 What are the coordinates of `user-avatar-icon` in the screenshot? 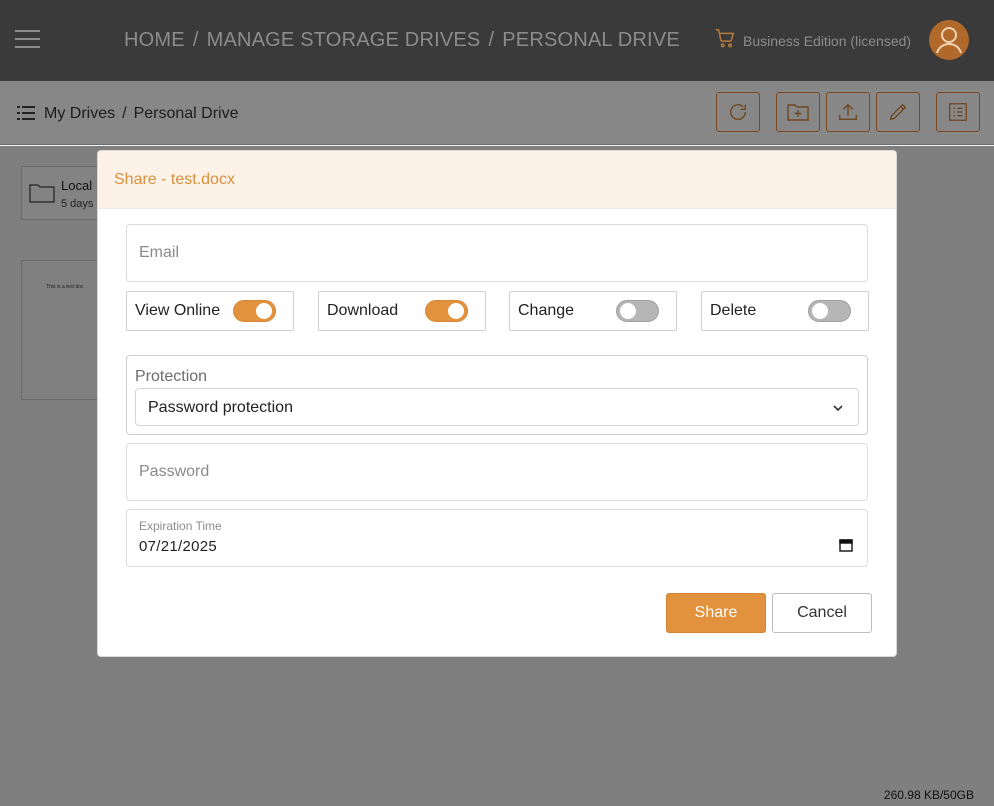 It's located at (949, 40).